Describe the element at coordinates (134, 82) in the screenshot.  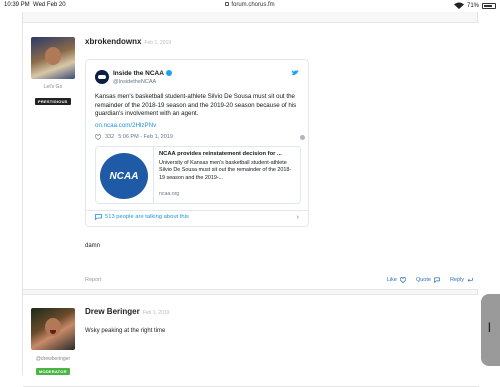
I see `tweet-handle: @InsidetheNCAA` at that location.